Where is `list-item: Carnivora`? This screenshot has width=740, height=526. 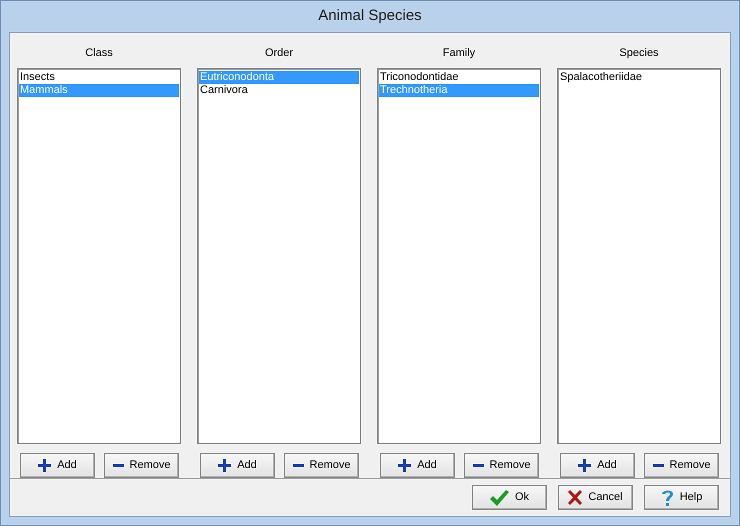 list-item: Carnivora is located at coordinates (279, 90).